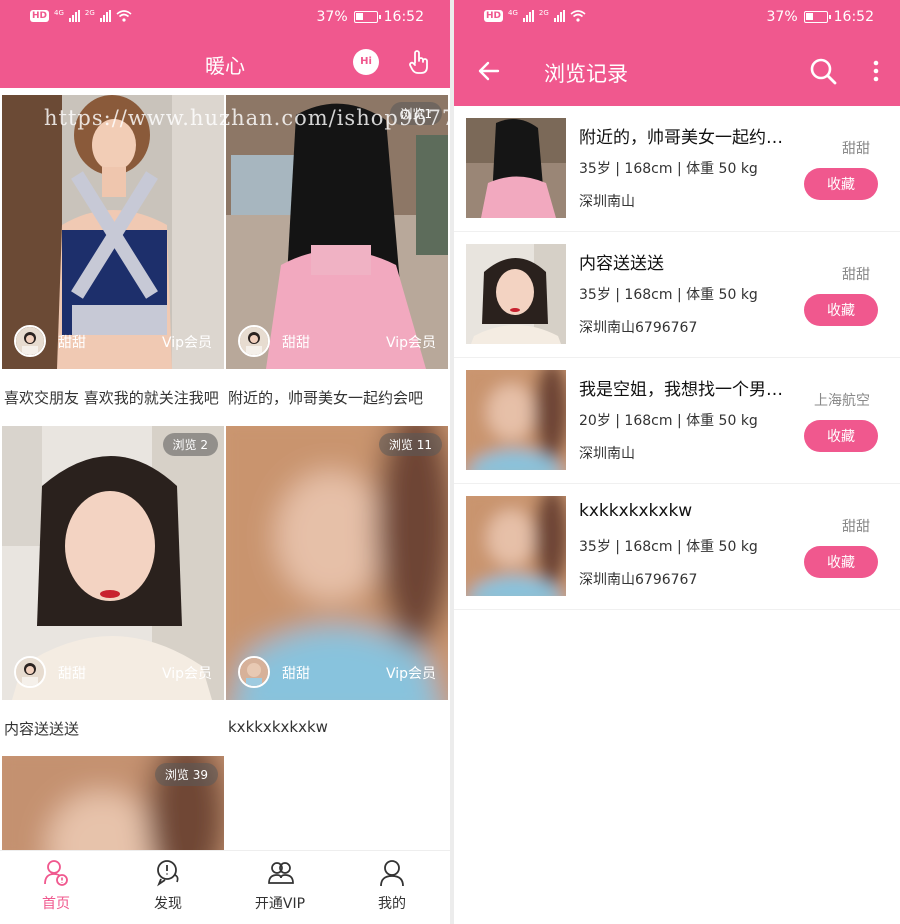 The width and height of the screenshot is (900, 924). I want to click on discover-chat-icon, so click(168, 873).